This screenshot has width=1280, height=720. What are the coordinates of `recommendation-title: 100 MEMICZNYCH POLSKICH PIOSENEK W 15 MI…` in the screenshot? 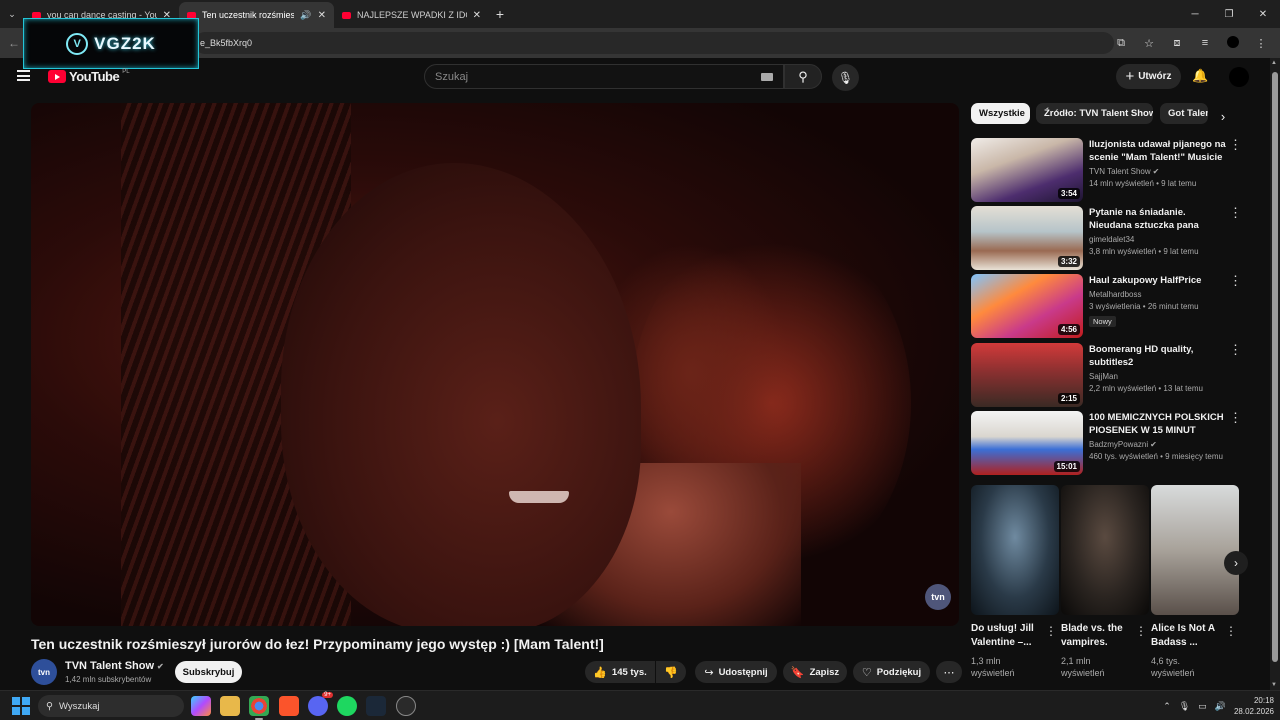 It's located at (1159, 424).